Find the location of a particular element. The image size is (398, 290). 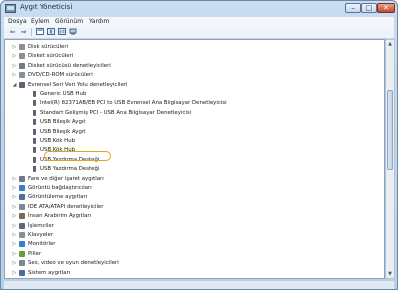

tree-item-label: USB Yazdırma Desteği is located at coordinates (70, 169).